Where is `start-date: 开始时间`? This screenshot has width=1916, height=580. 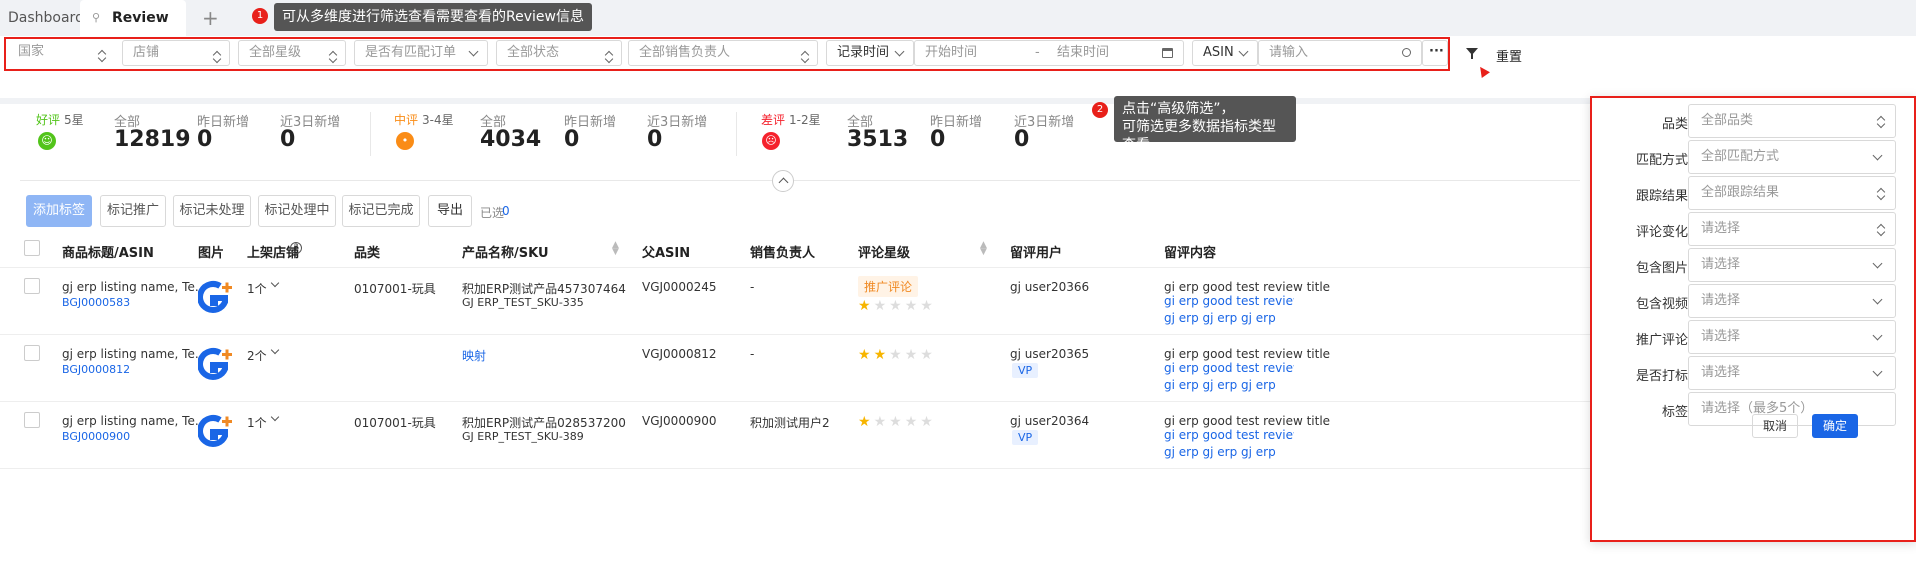 start-date: 开始时间 is located at coordinates (951, 52).